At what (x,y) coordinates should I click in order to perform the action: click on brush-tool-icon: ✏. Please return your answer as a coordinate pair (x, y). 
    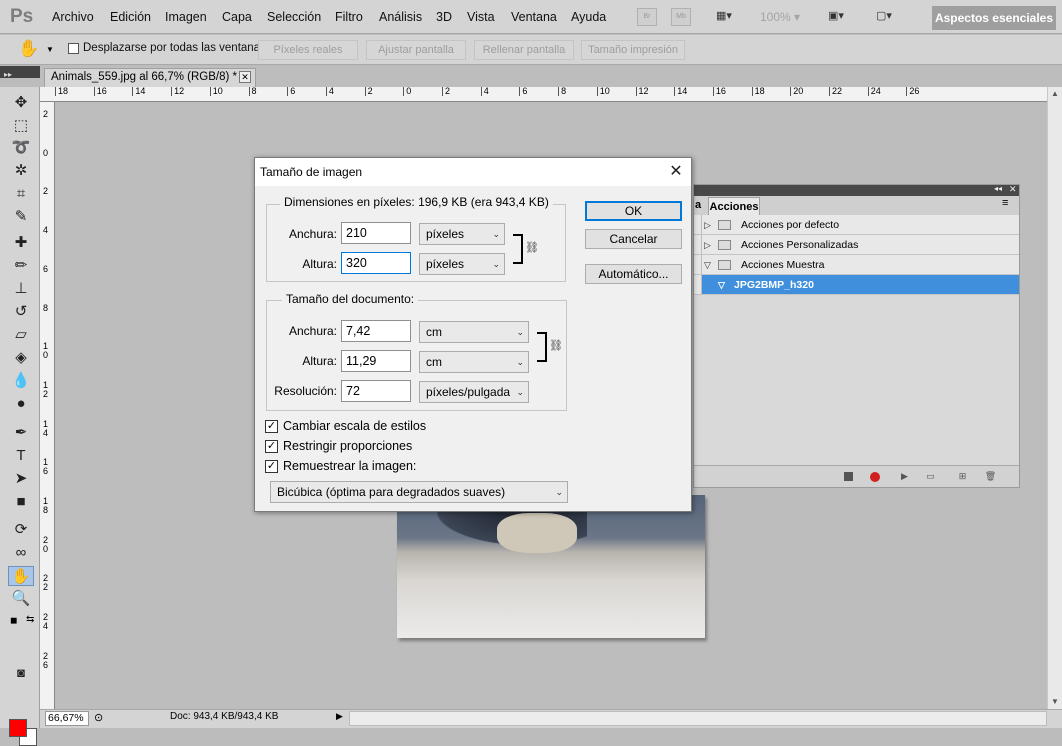
    Looking at the image, I should click on (21, 266).